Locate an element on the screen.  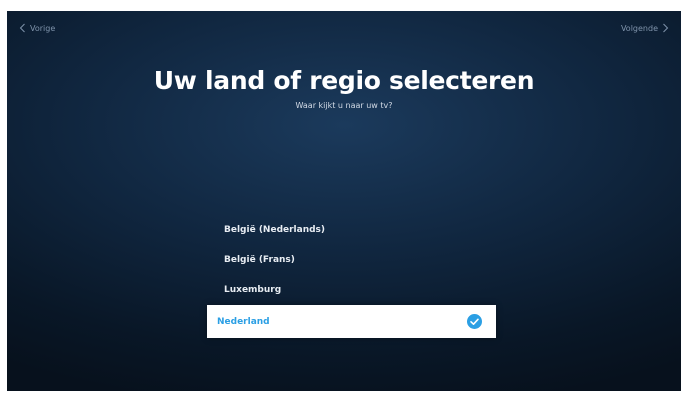
country-option-nederland: Nederland is located at coordinates (351, 321).